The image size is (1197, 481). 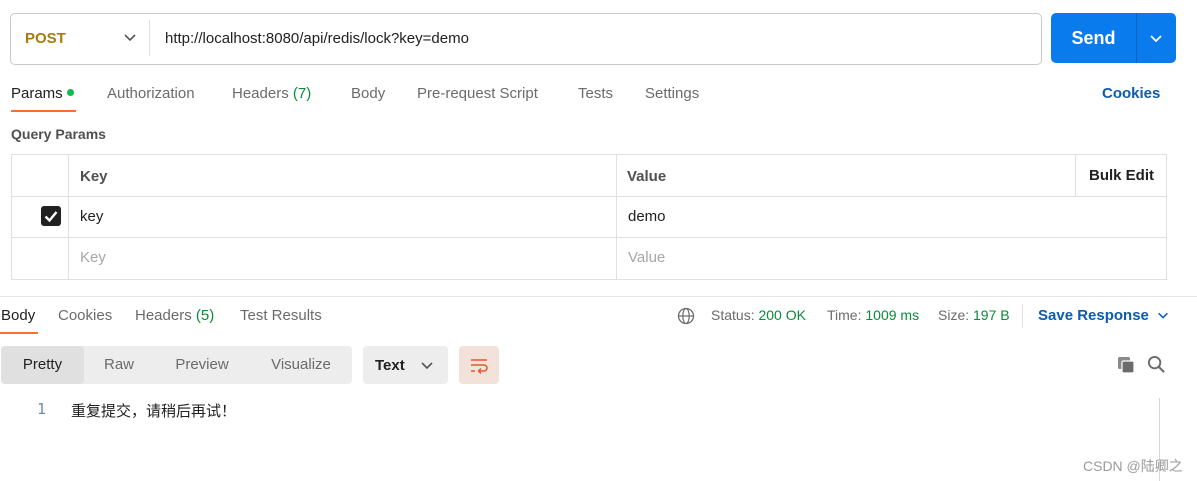 What do you see at coordinates (954, 315) in the screenshot?
I see `size-label: Size:` at bounding box center [954, 315].